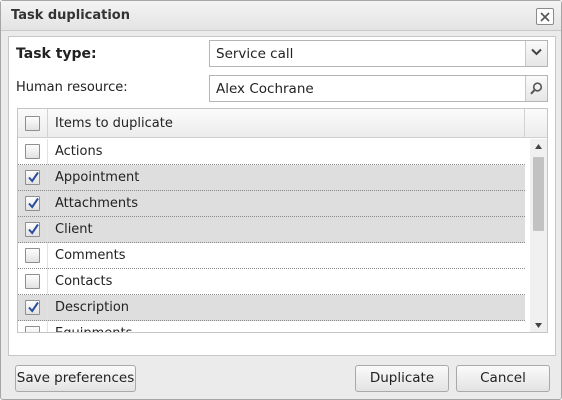 The height and width of the screenshot is (400, 562). Describe the element at coordinates (538, 235) in the screenshot. I see `grid-scrollbar` at that location.